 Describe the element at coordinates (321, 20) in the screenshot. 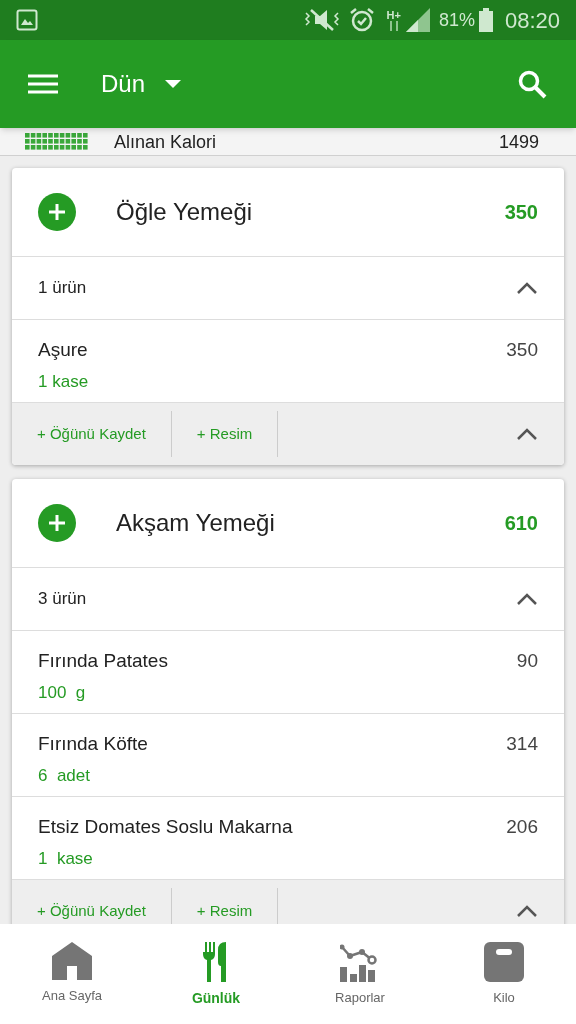

I see `mute-icon` at that location.